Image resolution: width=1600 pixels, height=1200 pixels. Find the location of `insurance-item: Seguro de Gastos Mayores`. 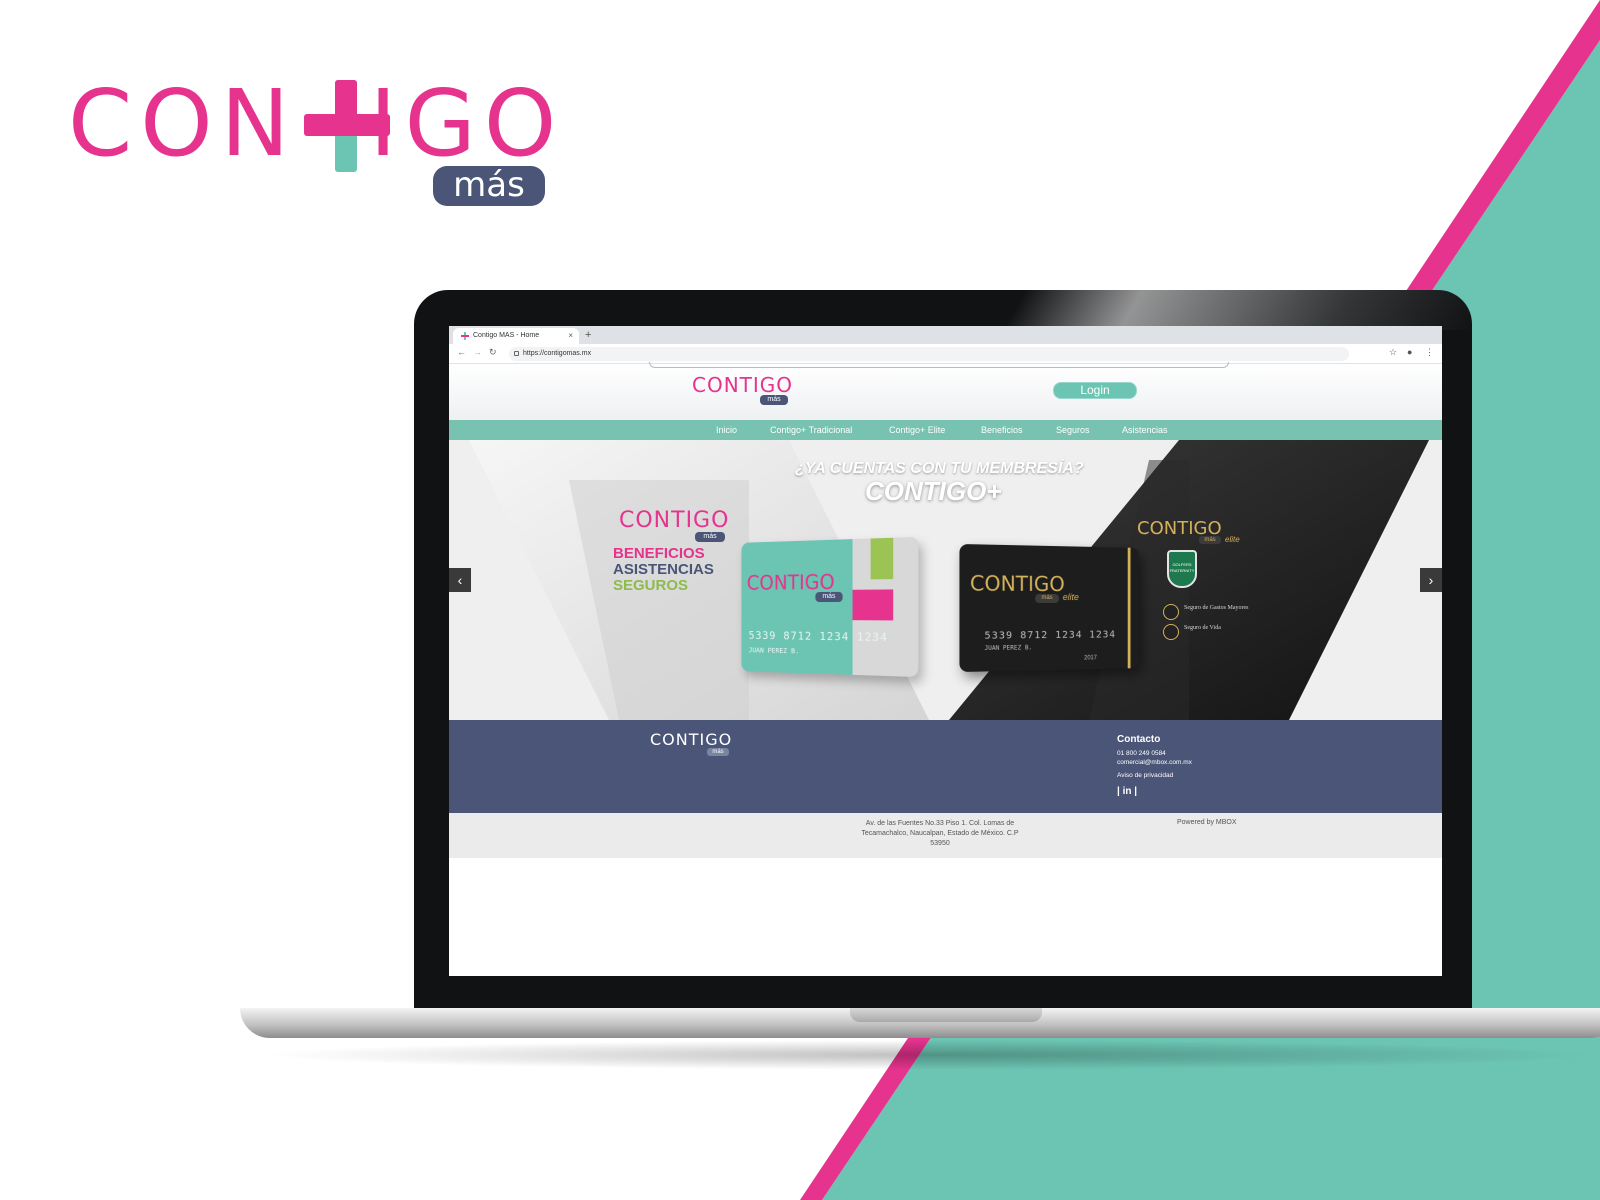

insurance-item: Seguro de Gastos Mayores is located at coordinates (1208, 613).